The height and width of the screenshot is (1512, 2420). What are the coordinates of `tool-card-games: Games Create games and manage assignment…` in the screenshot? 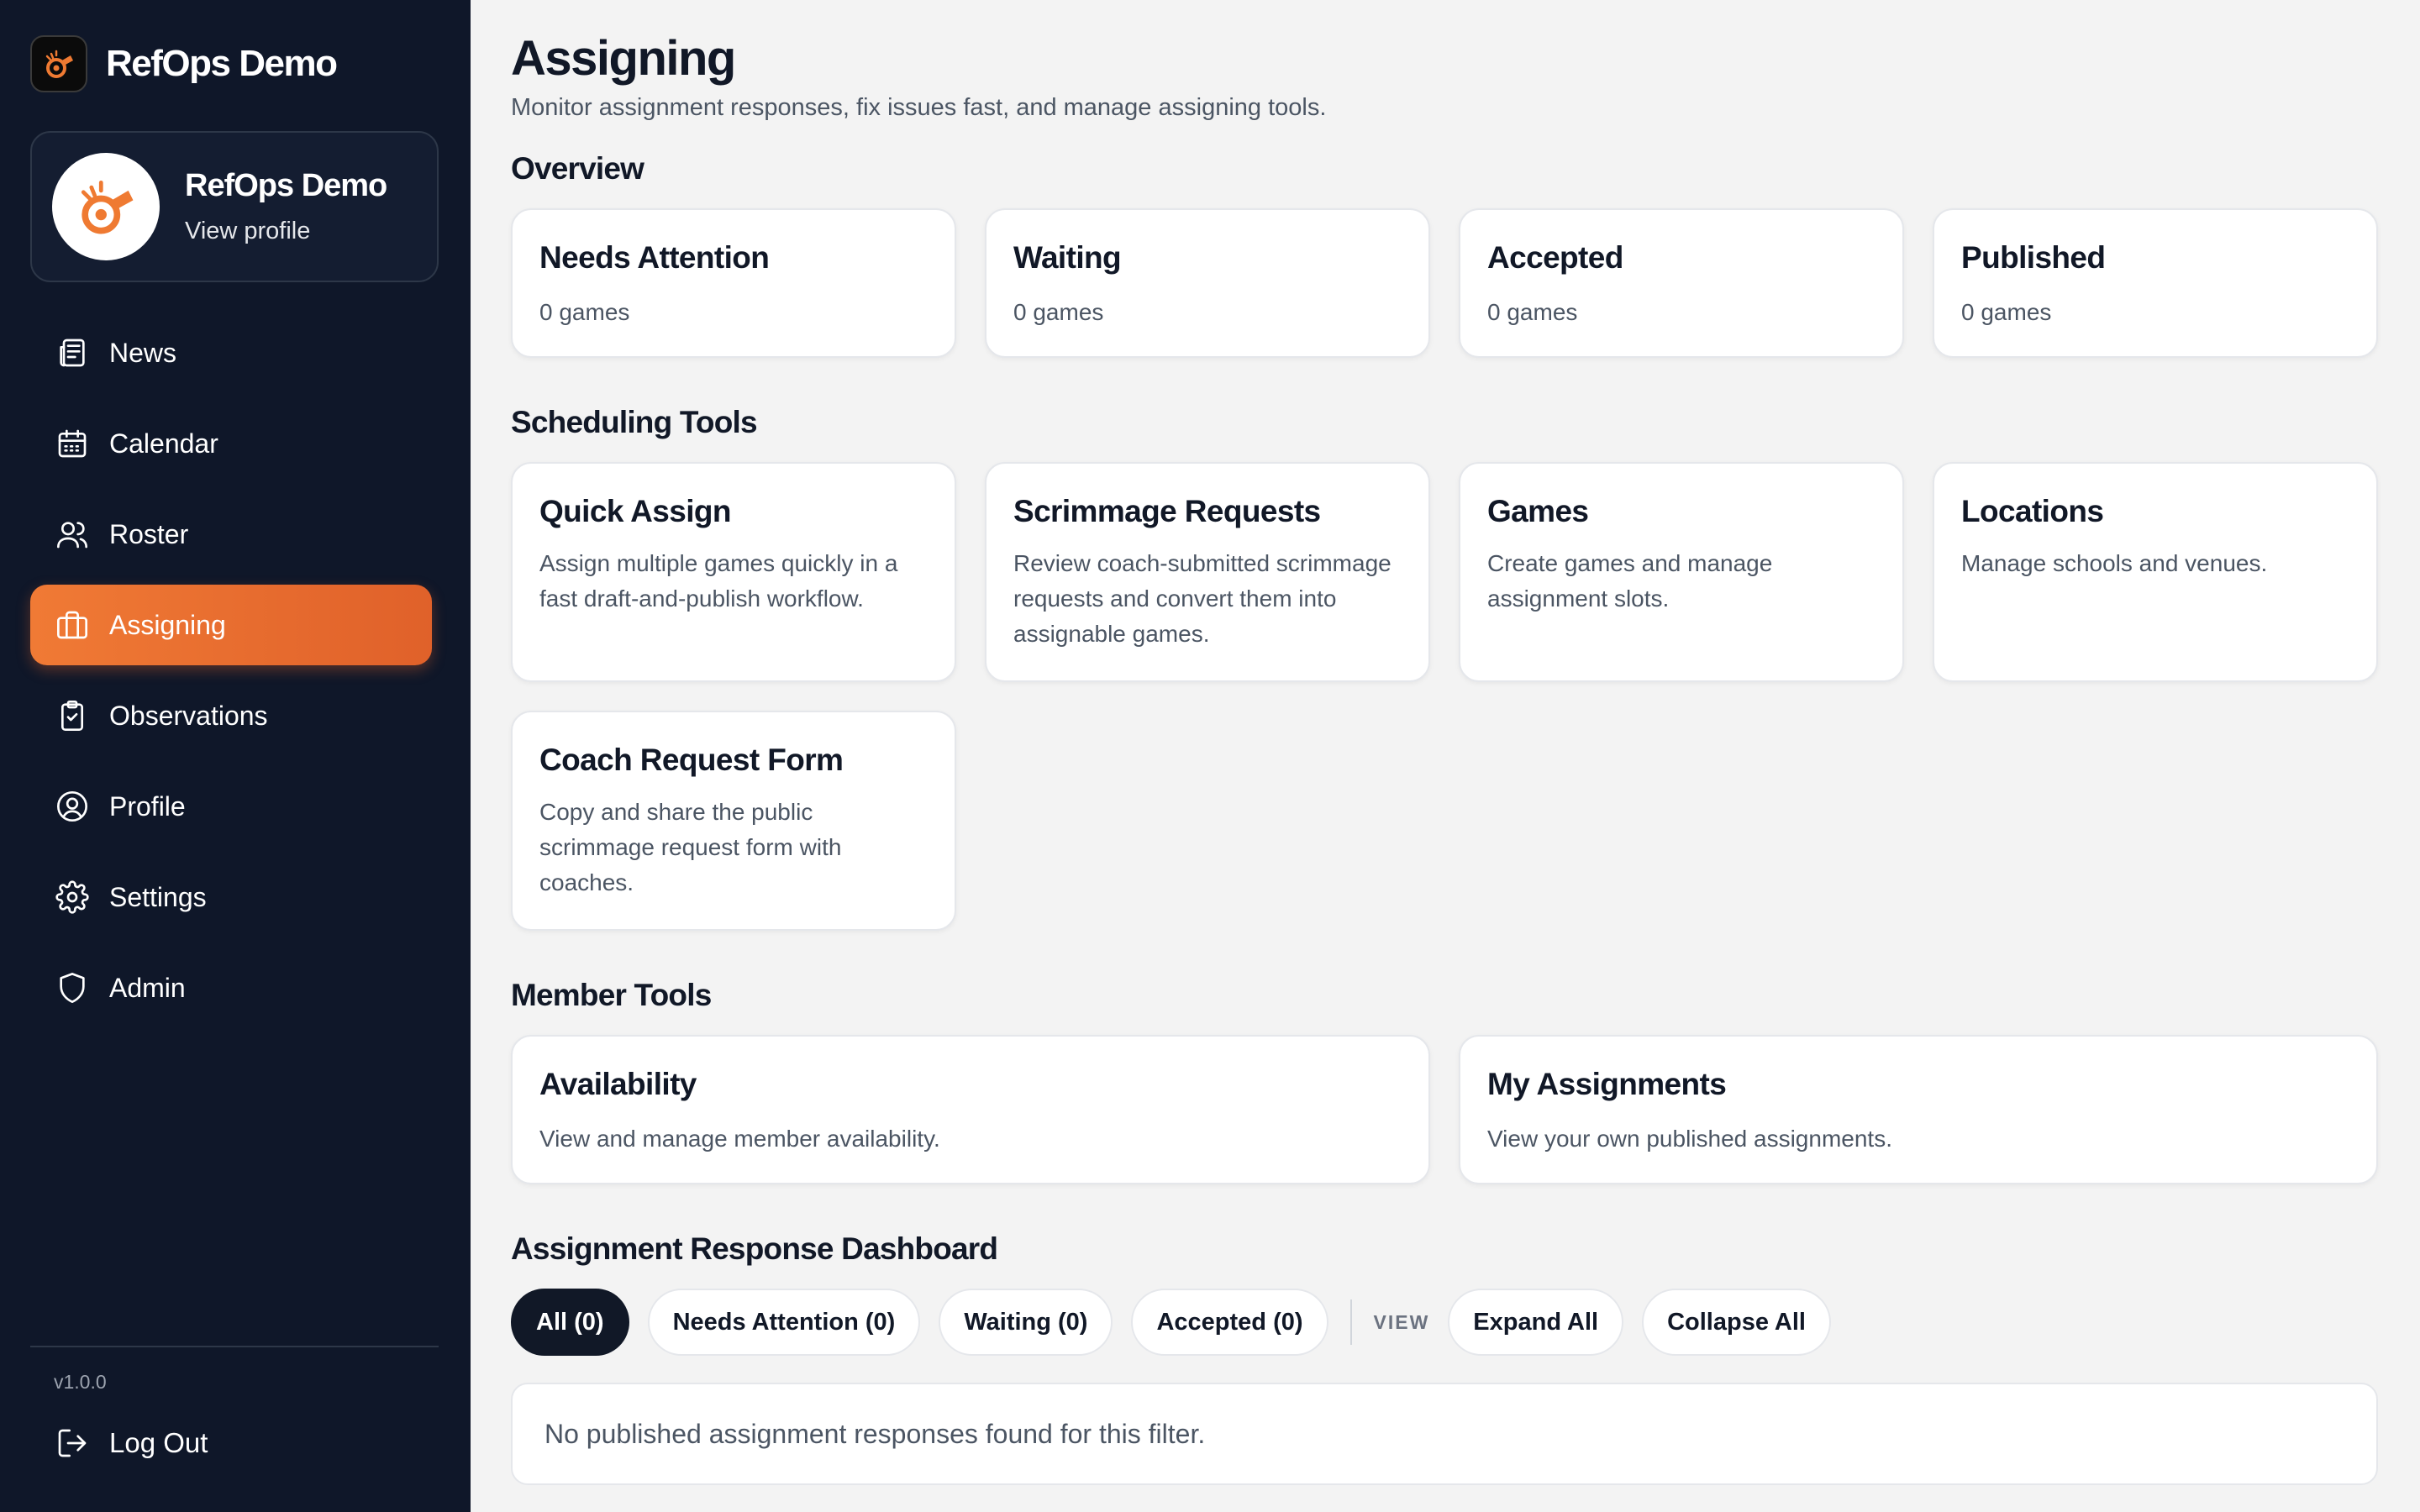 It's located at (1681, 572).